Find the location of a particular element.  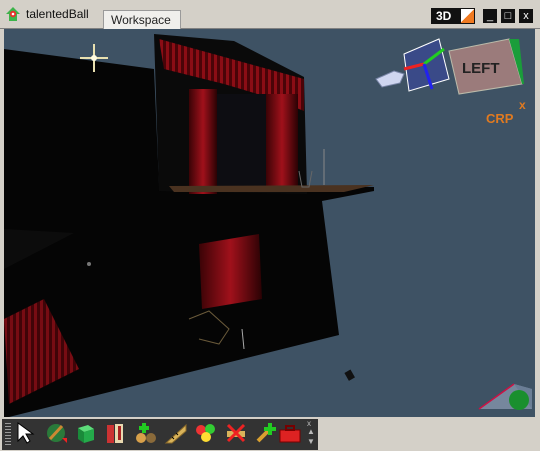

color-balls-icon is located at coordinates (206, 433).